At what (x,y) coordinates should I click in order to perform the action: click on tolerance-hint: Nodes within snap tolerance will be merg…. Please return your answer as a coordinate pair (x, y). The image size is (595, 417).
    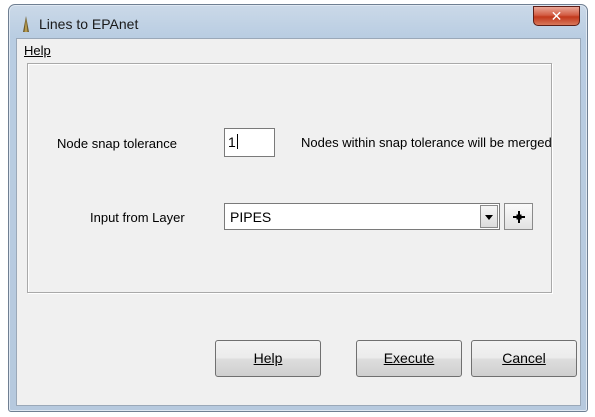
    Looking at the image, I should click on (426, 142).